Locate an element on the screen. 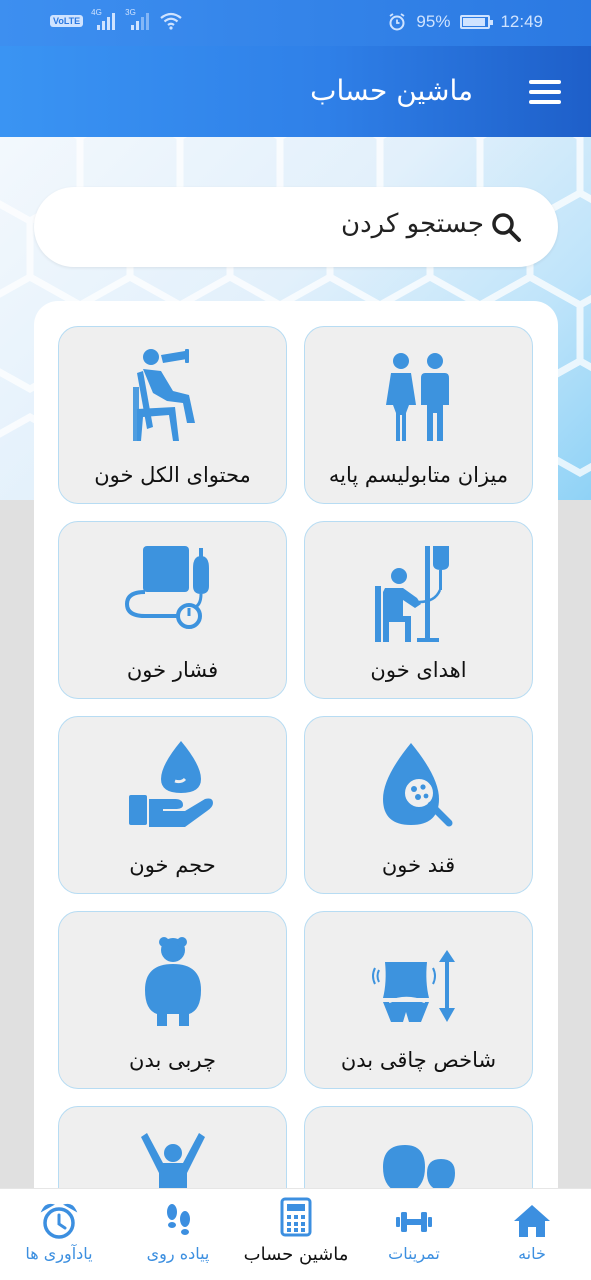  people-icon is located at coordinates (417, 397).